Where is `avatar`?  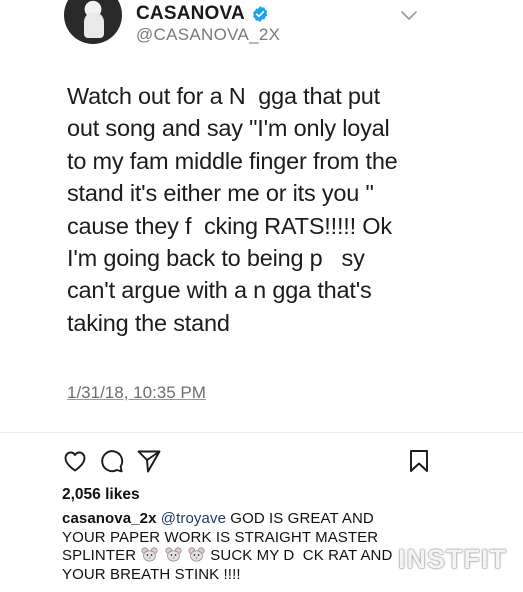
avatar is located at coordinates (93, 22).